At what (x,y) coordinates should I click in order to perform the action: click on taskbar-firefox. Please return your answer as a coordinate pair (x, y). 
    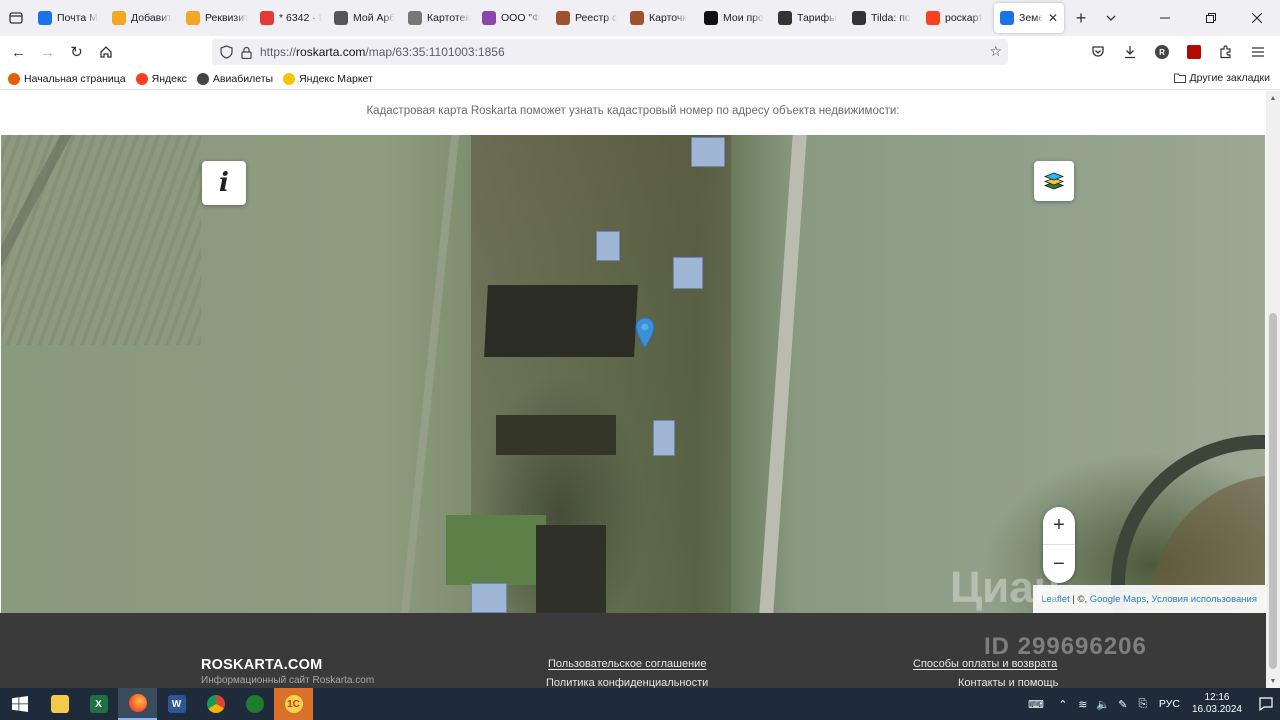
    Looking at the image, I should click on (137, 704).